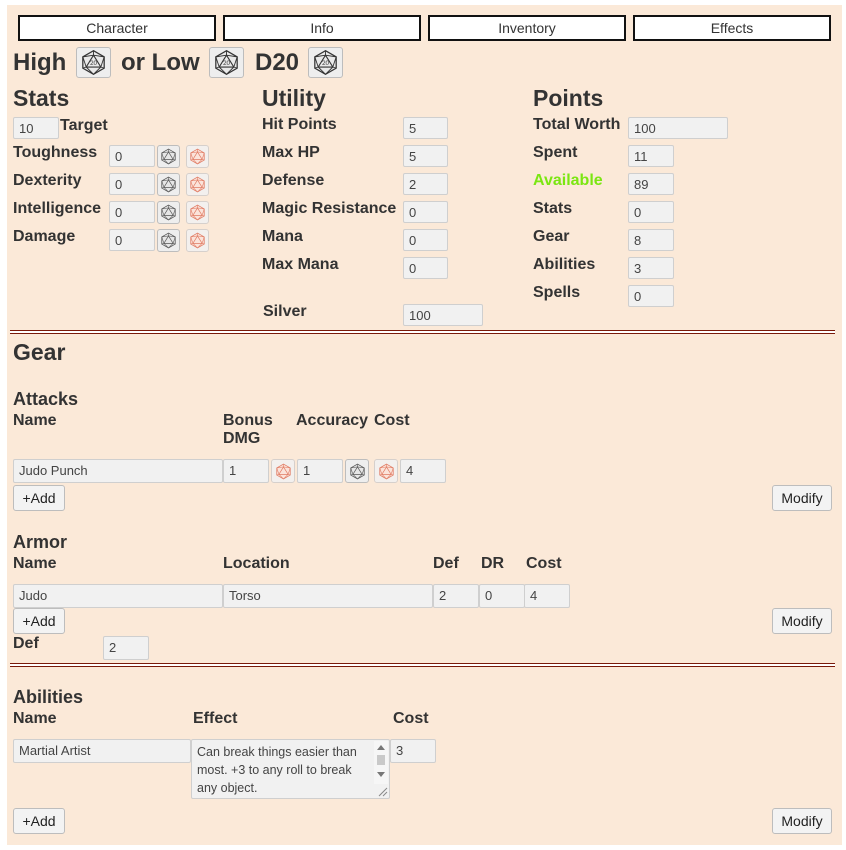 The height and width of the screenshot is (850, 846). I want to click on stat-toughness-roll-button, so click(168, 156).